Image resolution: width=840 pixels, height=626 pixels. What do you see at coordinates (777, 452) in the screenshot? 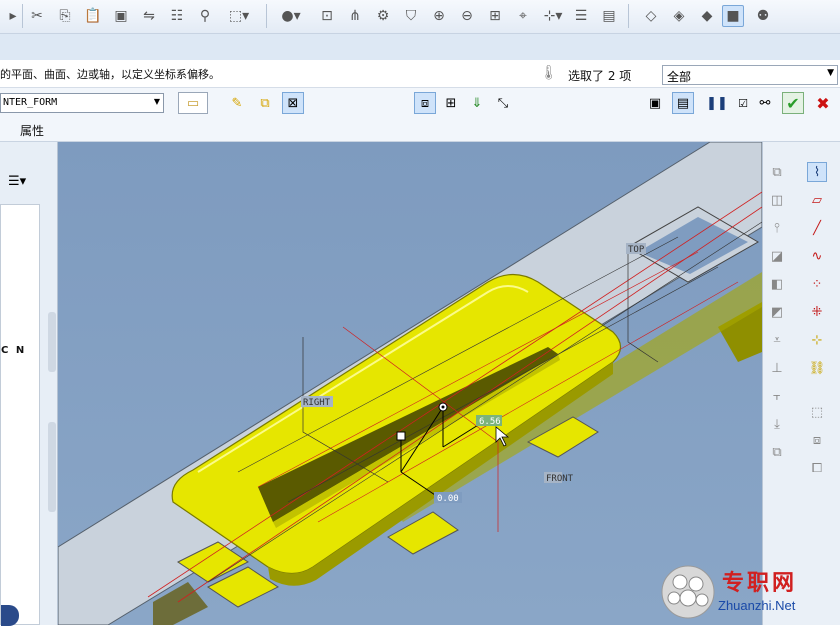
I see `flatten-icon: ⧉` at bounding box center [777, 452].